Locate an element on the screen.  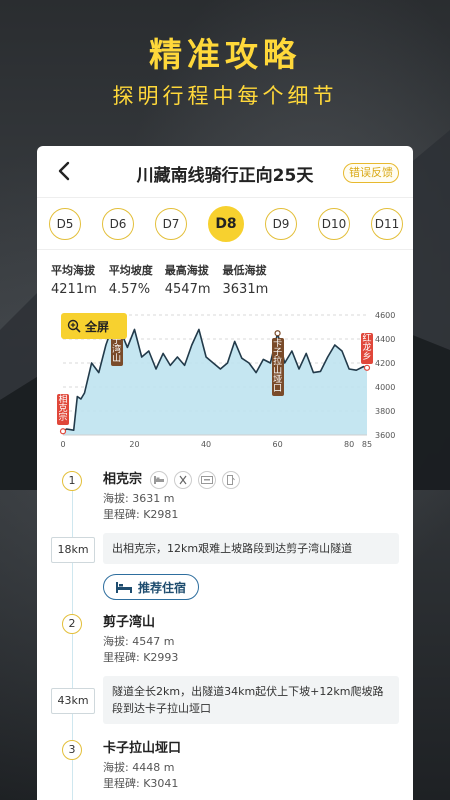
segment-distance: 18km is located at coordinates (73, 550).